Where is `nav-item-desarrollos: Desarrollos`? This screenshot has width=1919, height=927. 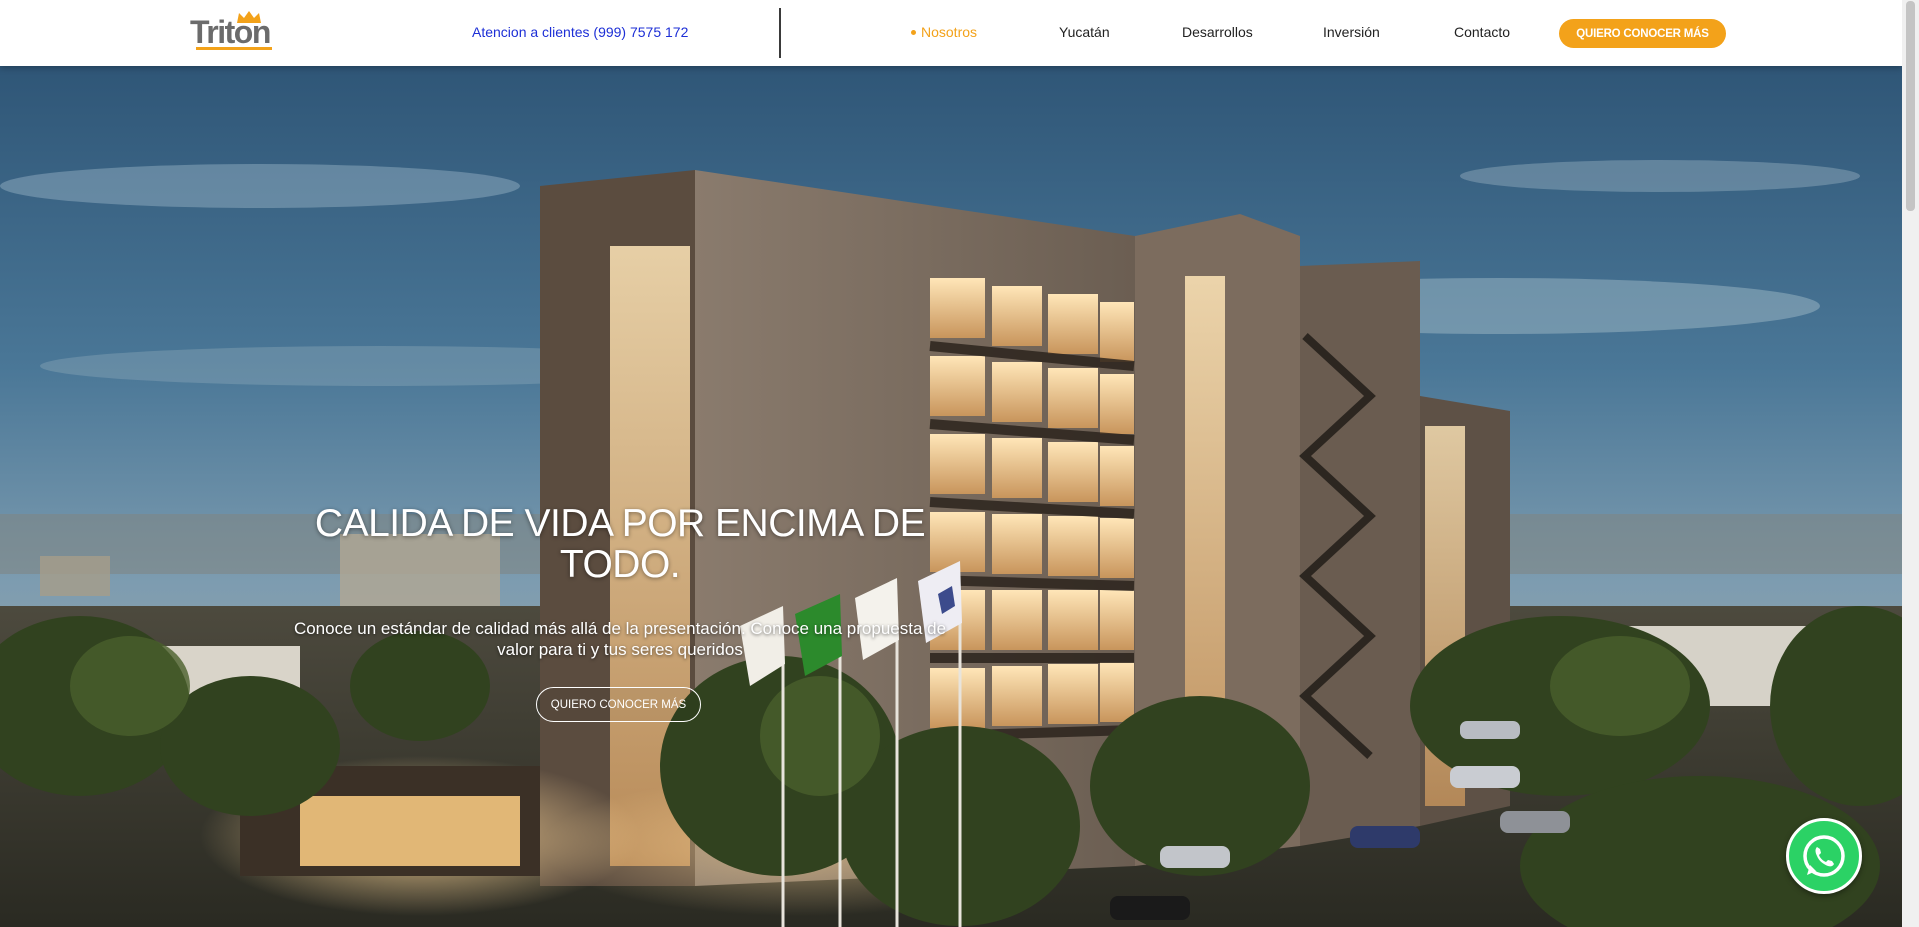 nav-item-desarrollos: Desarrollos is located at coordinates (1217, 32).